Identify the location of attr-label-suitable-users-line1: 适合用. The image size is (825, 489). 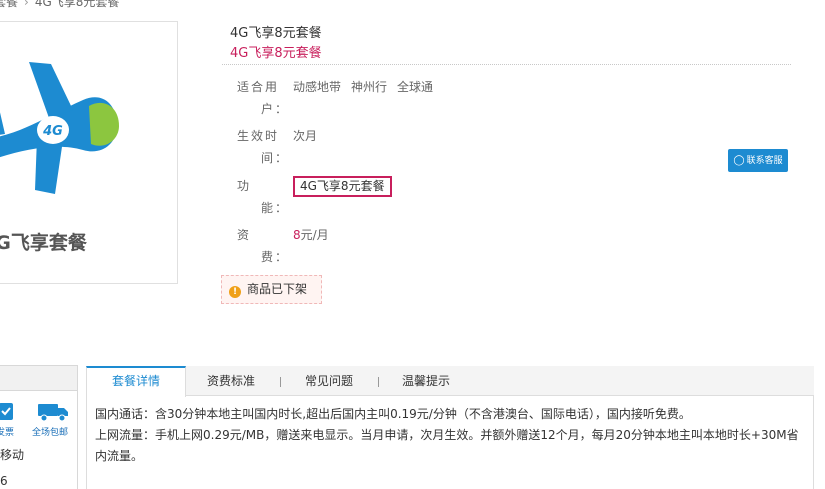
(258, 87).